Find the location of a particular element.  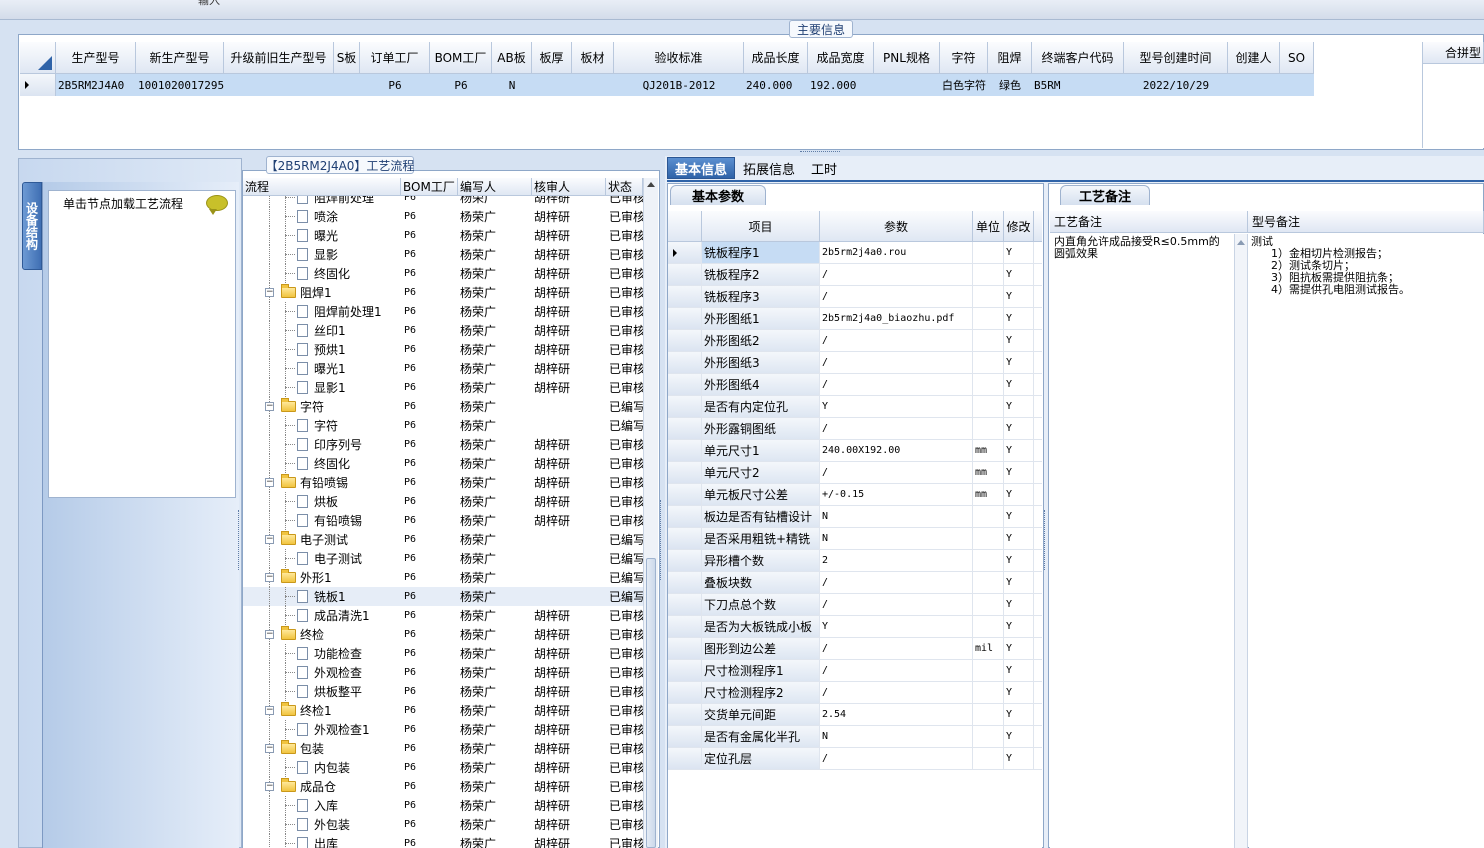

main-info-cell: 2B5RM2J4A0 is located at coordinates (96, 85).